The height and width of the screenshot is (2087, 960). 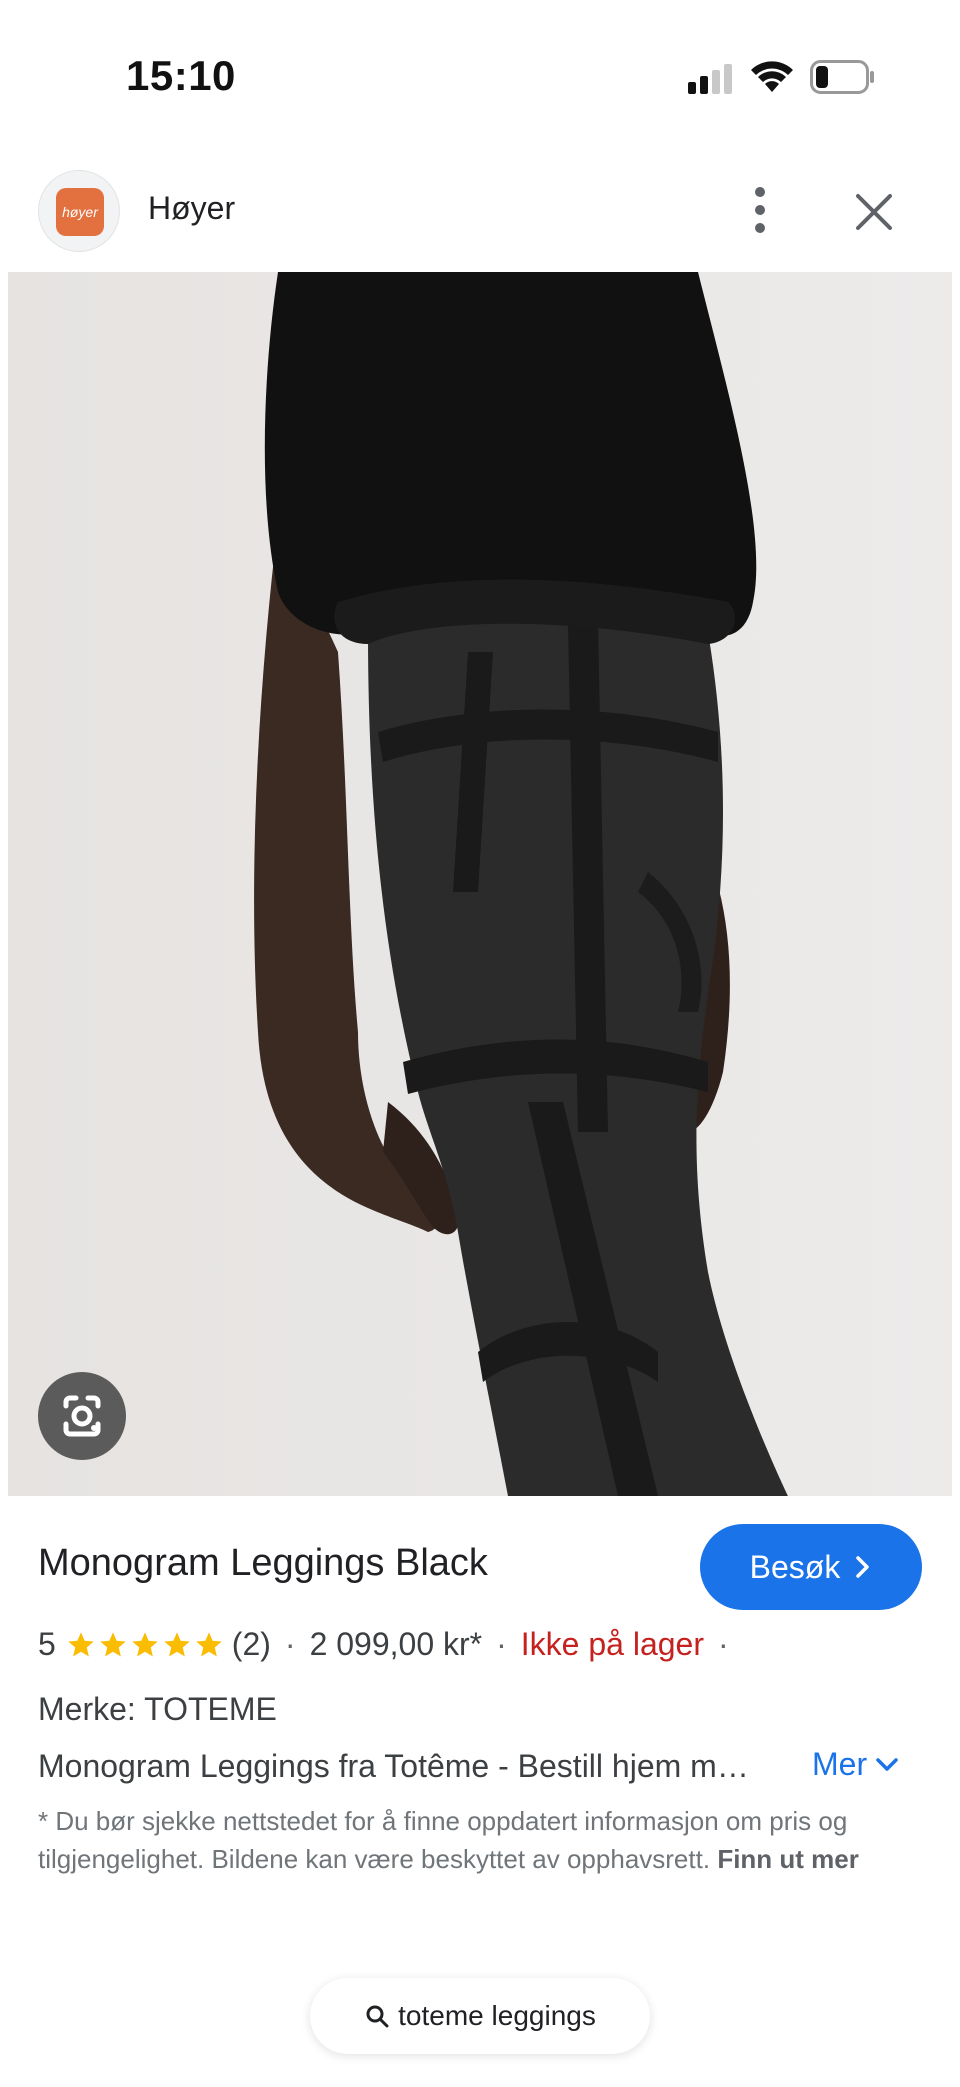 What do you see at coordinates (497, 2015) in the screenshot?
I see `search-query: toteme leggings` at bounding box center [497, 2015].